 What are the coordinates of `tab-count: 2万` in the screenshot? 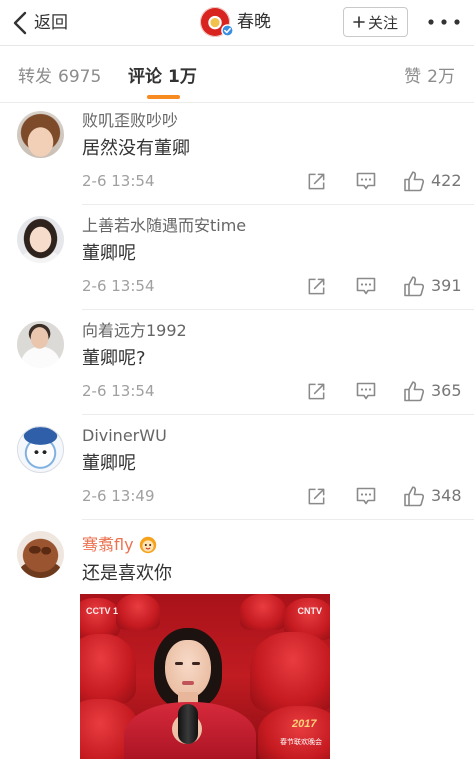 It's located at (441, 77).